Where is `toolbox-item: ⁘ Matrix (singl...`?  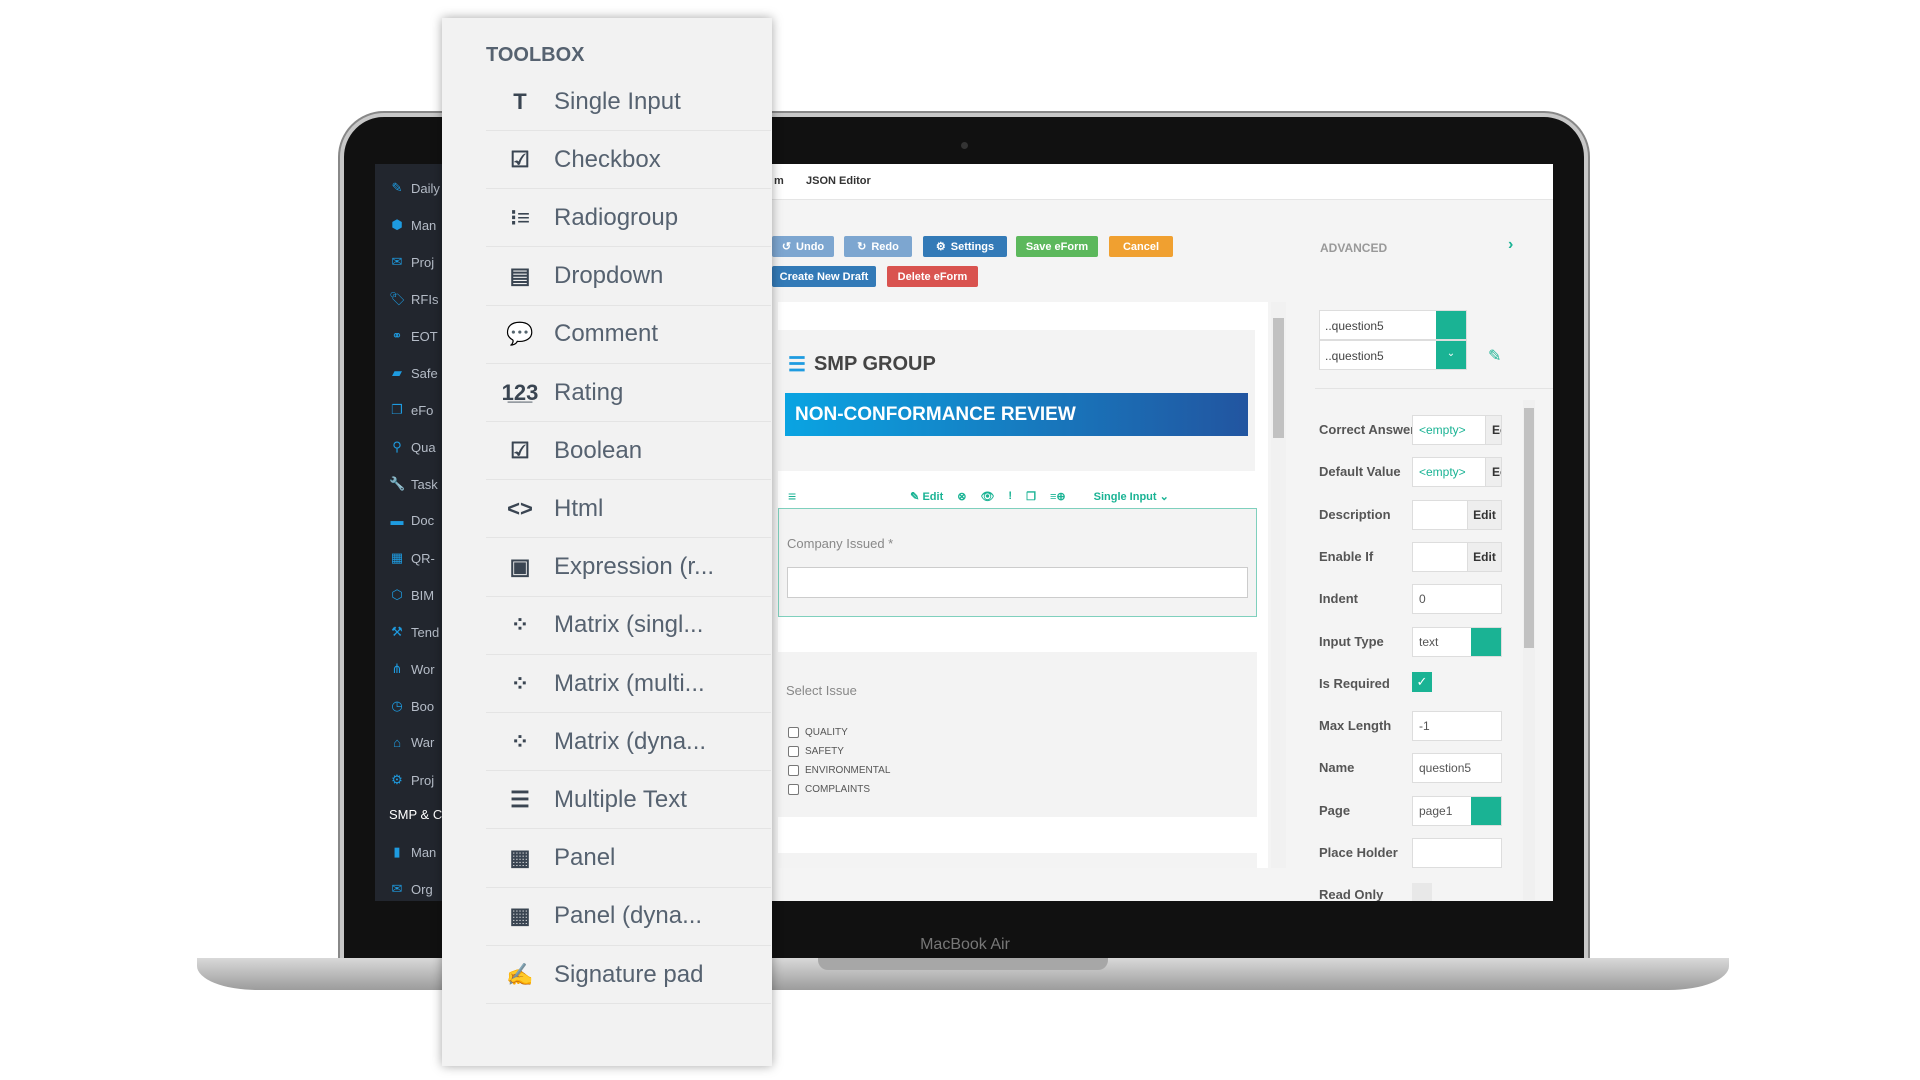 toolbox-item: ⁘ Matrix (singl... is located at coordinates (628, 626).